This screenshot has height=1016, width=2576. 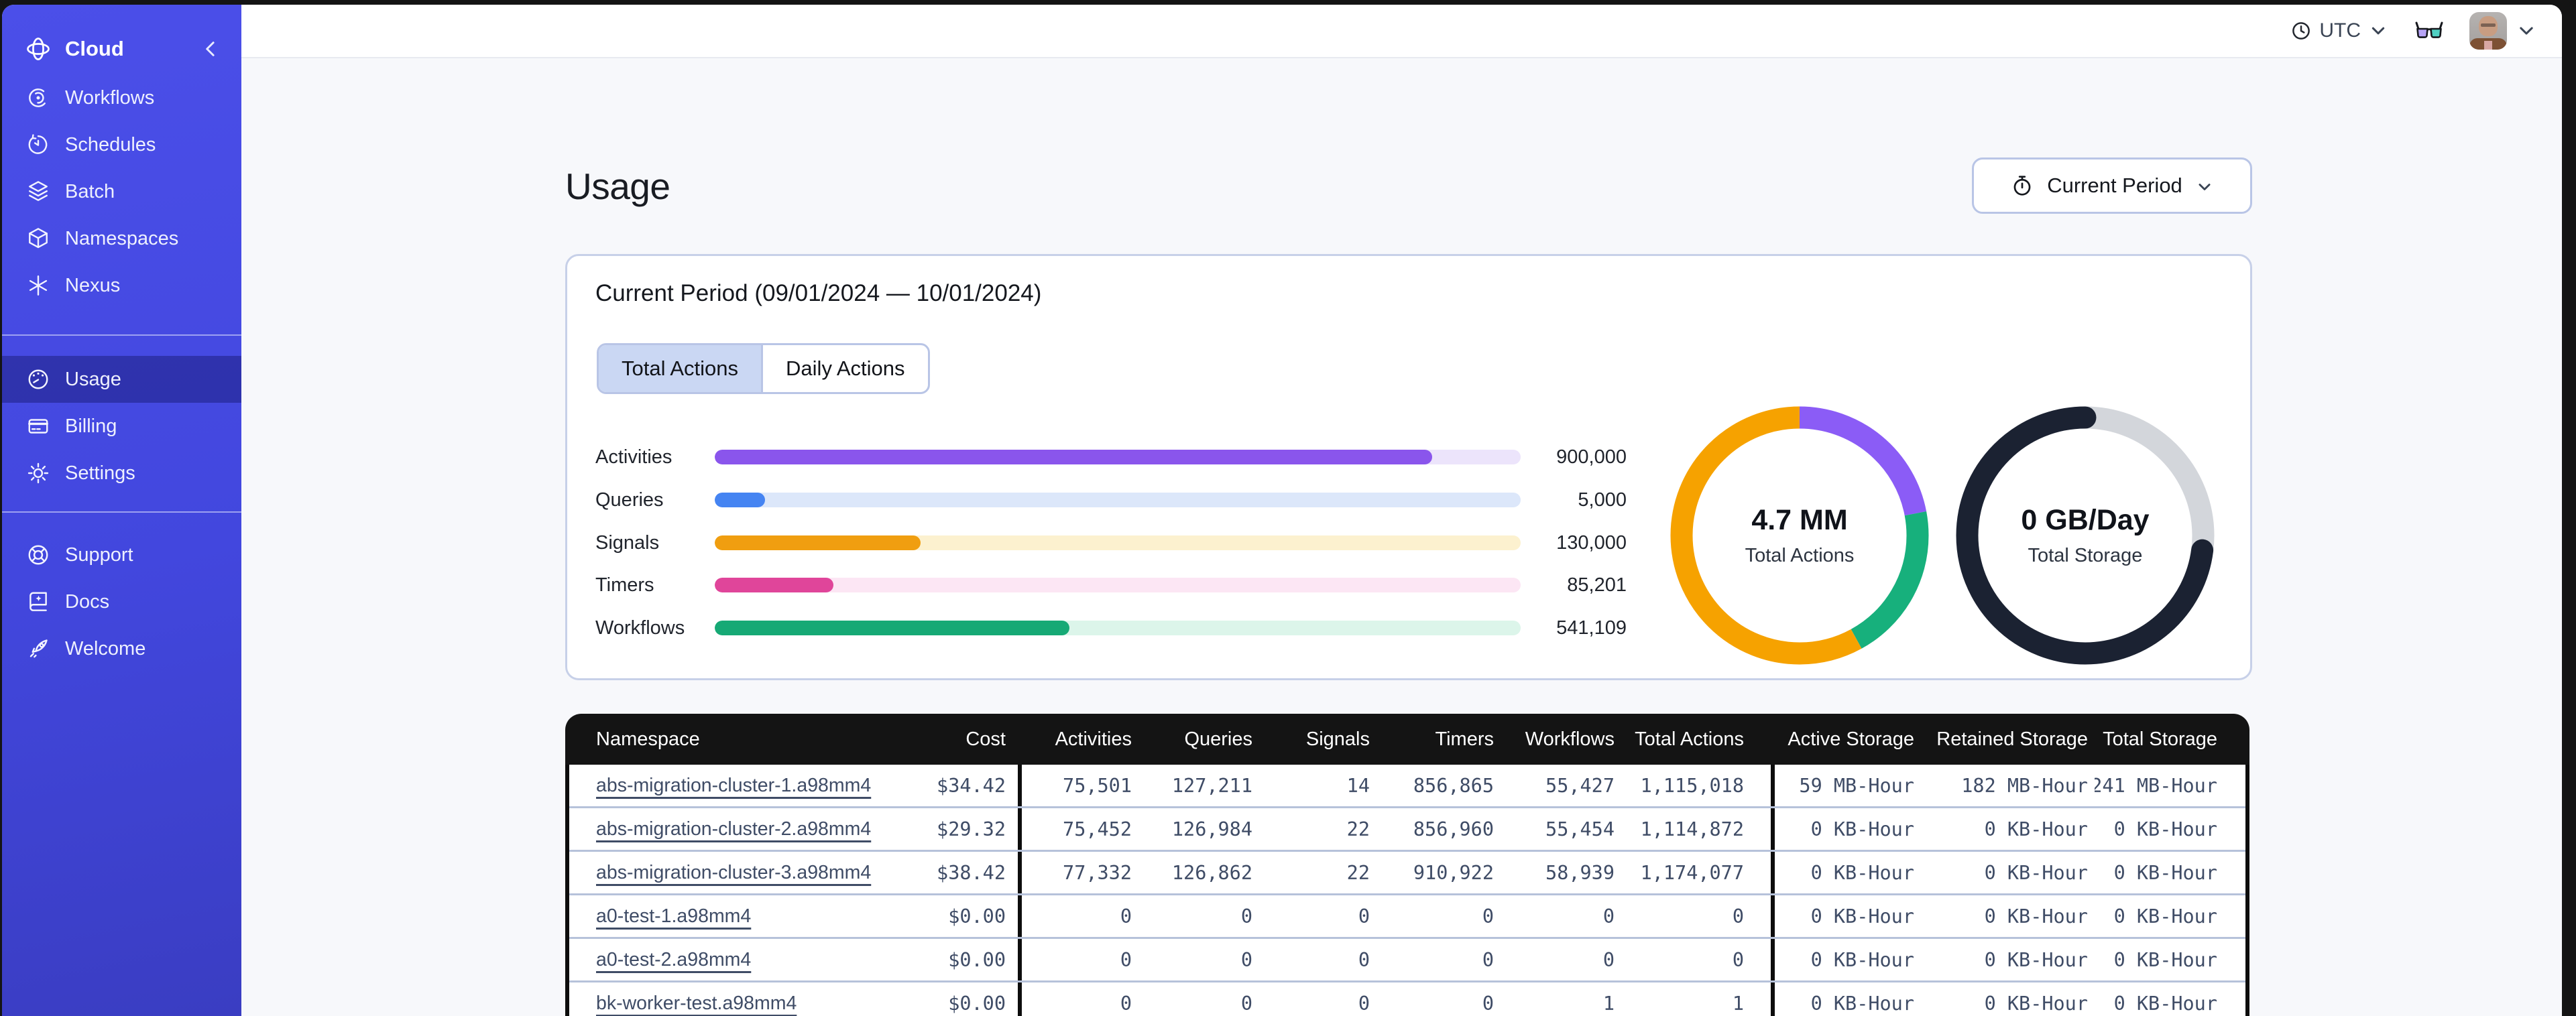 I want to click on sidebar-item-nexus: Nexus, so click(x=121, y=285).